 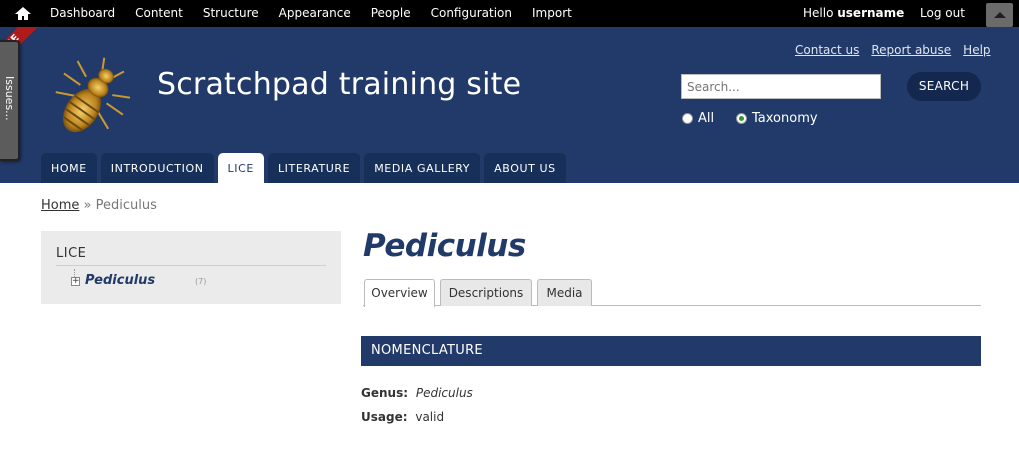 I want to click on toolbar-item-people: People, so click(x=391, y=13).